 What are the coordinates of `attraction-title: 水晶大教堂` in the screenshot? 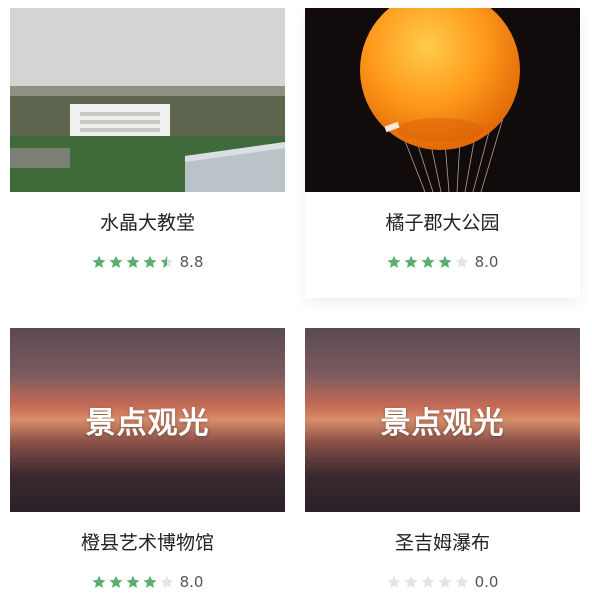 It's located at (147, 223).